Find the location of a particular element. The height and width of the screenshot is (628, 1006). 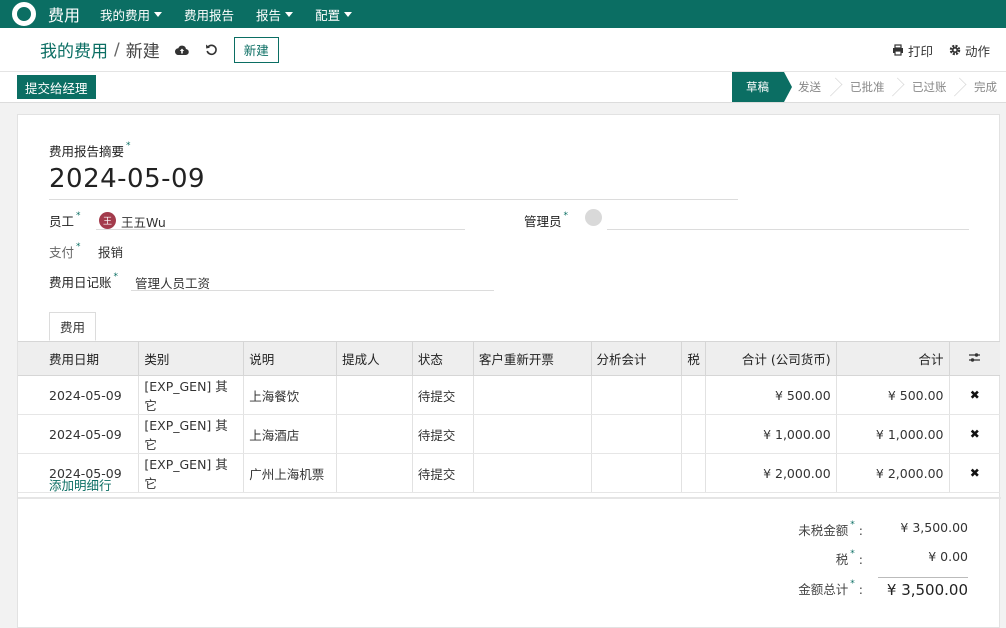

untaxed-label: 未税金额 * : is located at coordinates (803, 529).